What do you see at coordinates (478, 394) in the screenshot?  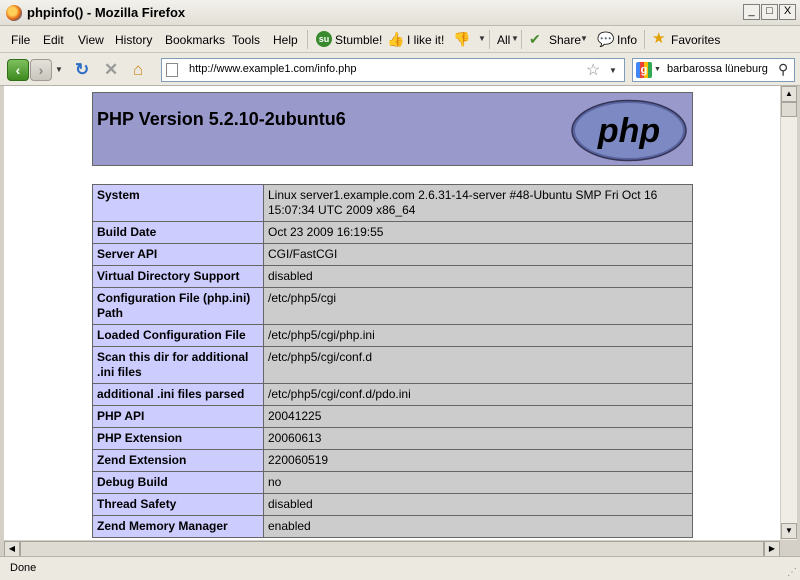 I see `row-value: /etc/php5/cgi/conf.d/pdo.ini` at bounding box center [478, 394].